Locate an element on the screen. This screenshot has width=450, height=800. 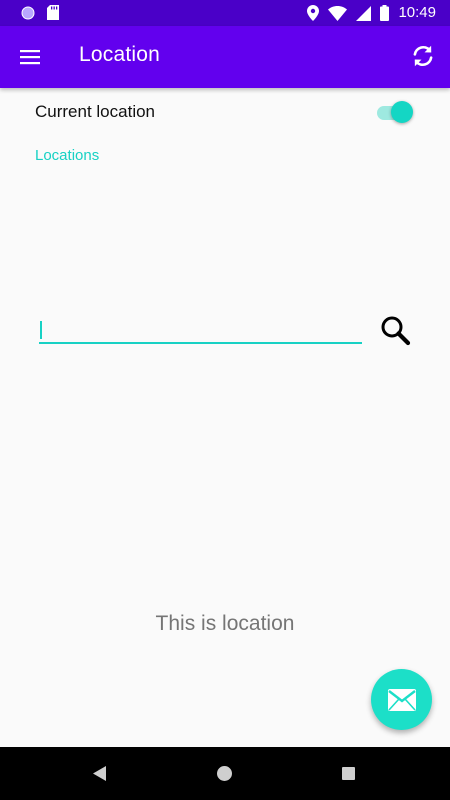
system-nav-bar is located at coordinates (225, 773).